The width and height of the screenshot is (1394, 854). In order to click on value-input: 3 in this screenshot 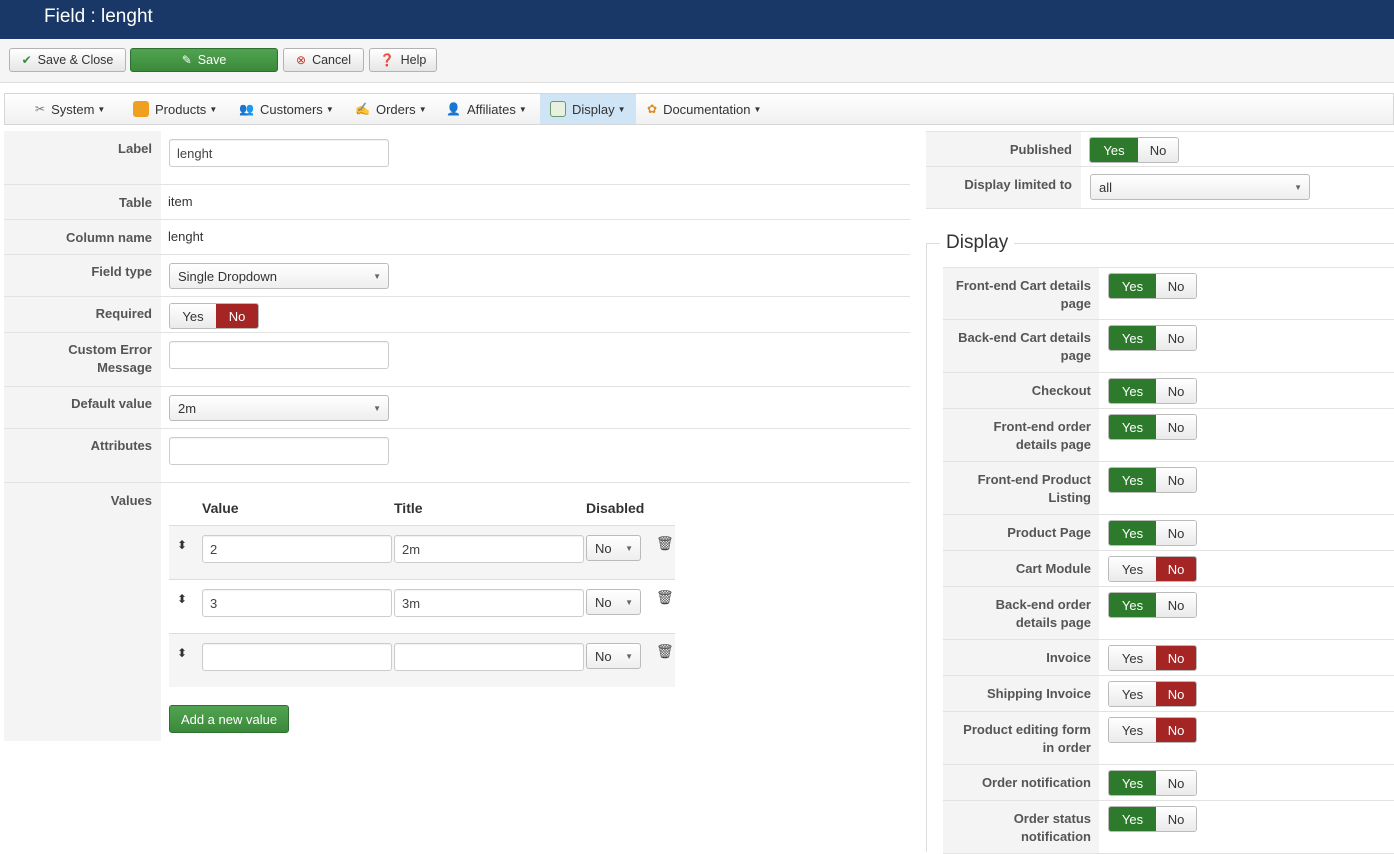, I will do `click(297, 603)`.